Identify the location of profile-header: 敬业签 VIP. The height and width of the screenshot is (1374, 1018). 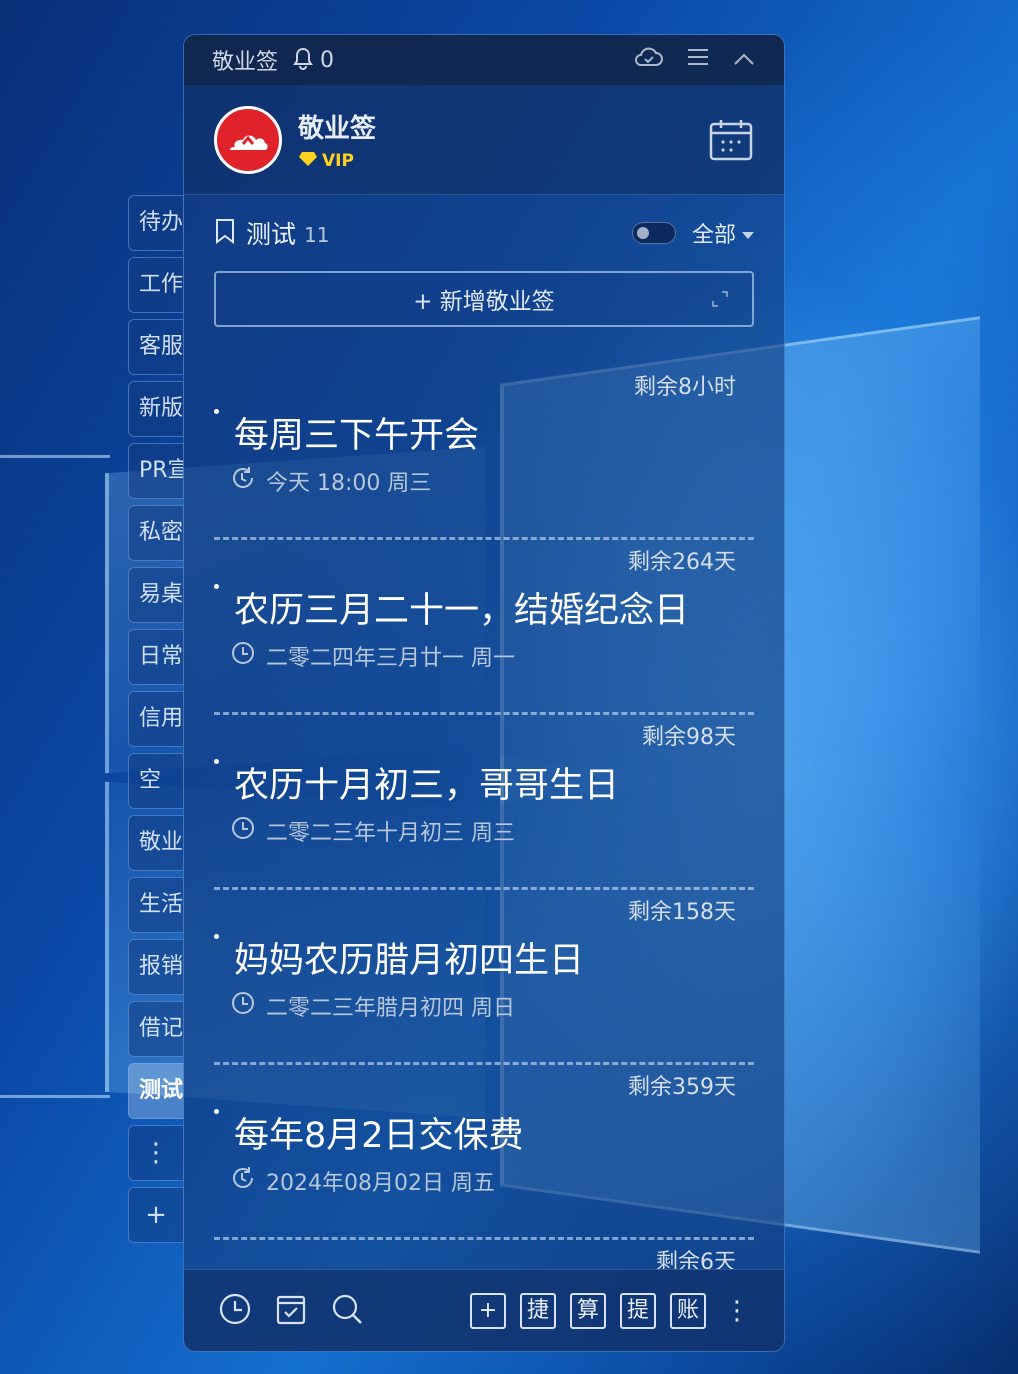
(484, 140).